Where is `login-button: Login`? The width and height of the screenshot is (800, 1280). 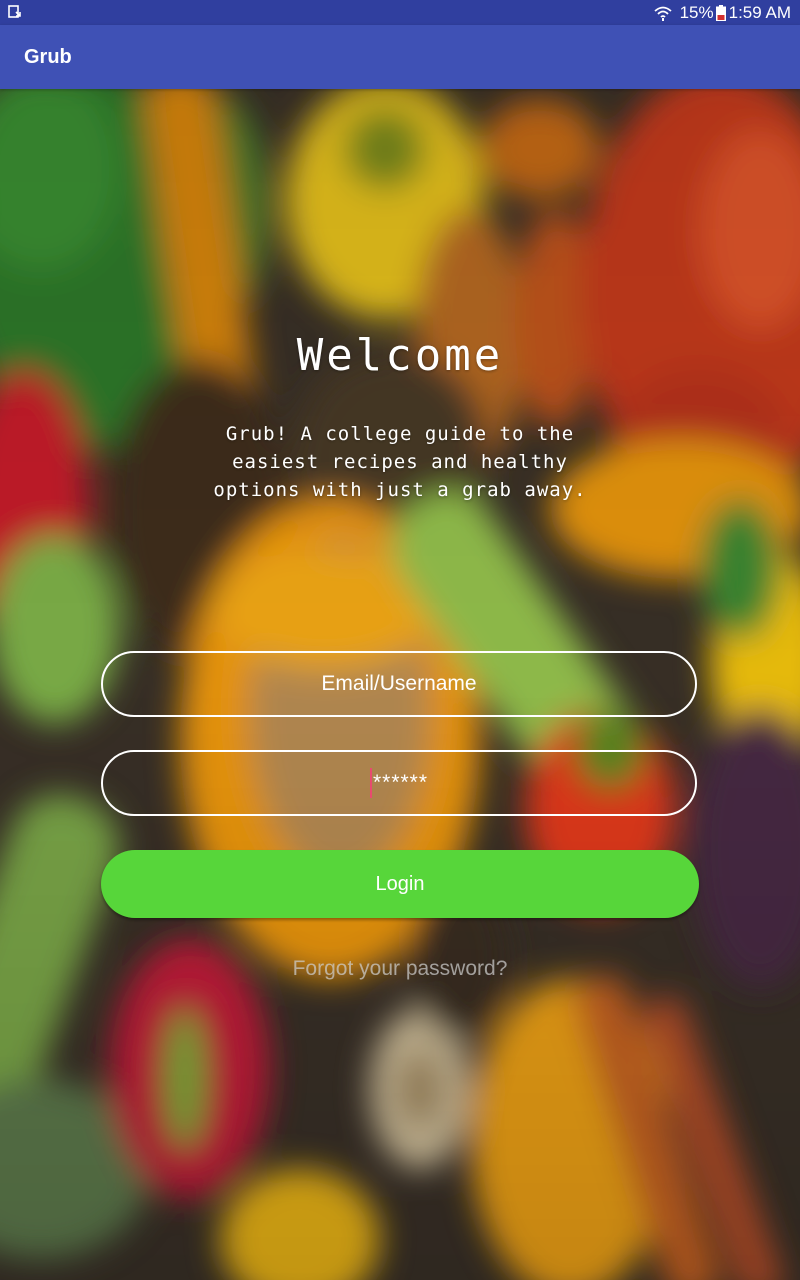
login-button: Login is located at coordinates (400, 884).